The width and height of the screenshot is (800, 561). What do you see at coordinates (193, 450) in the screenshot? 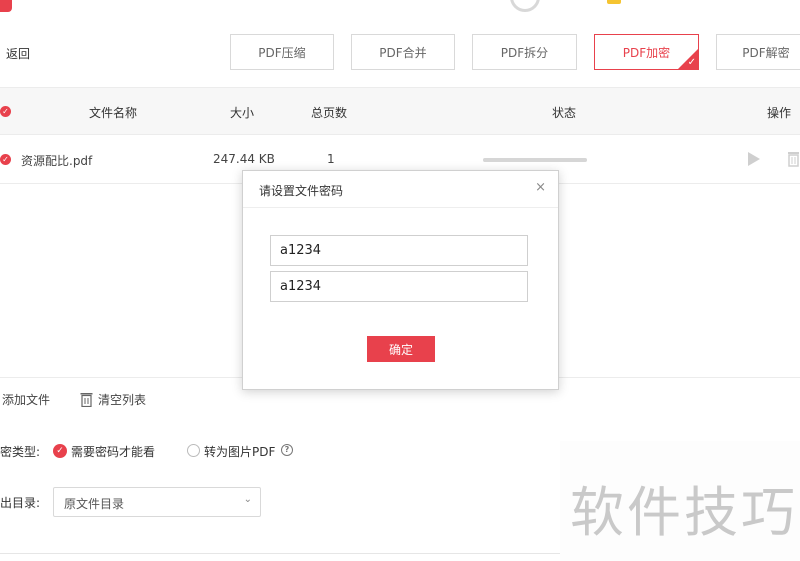
I see `radio-image-pdf` at bounding box center [193, 450].